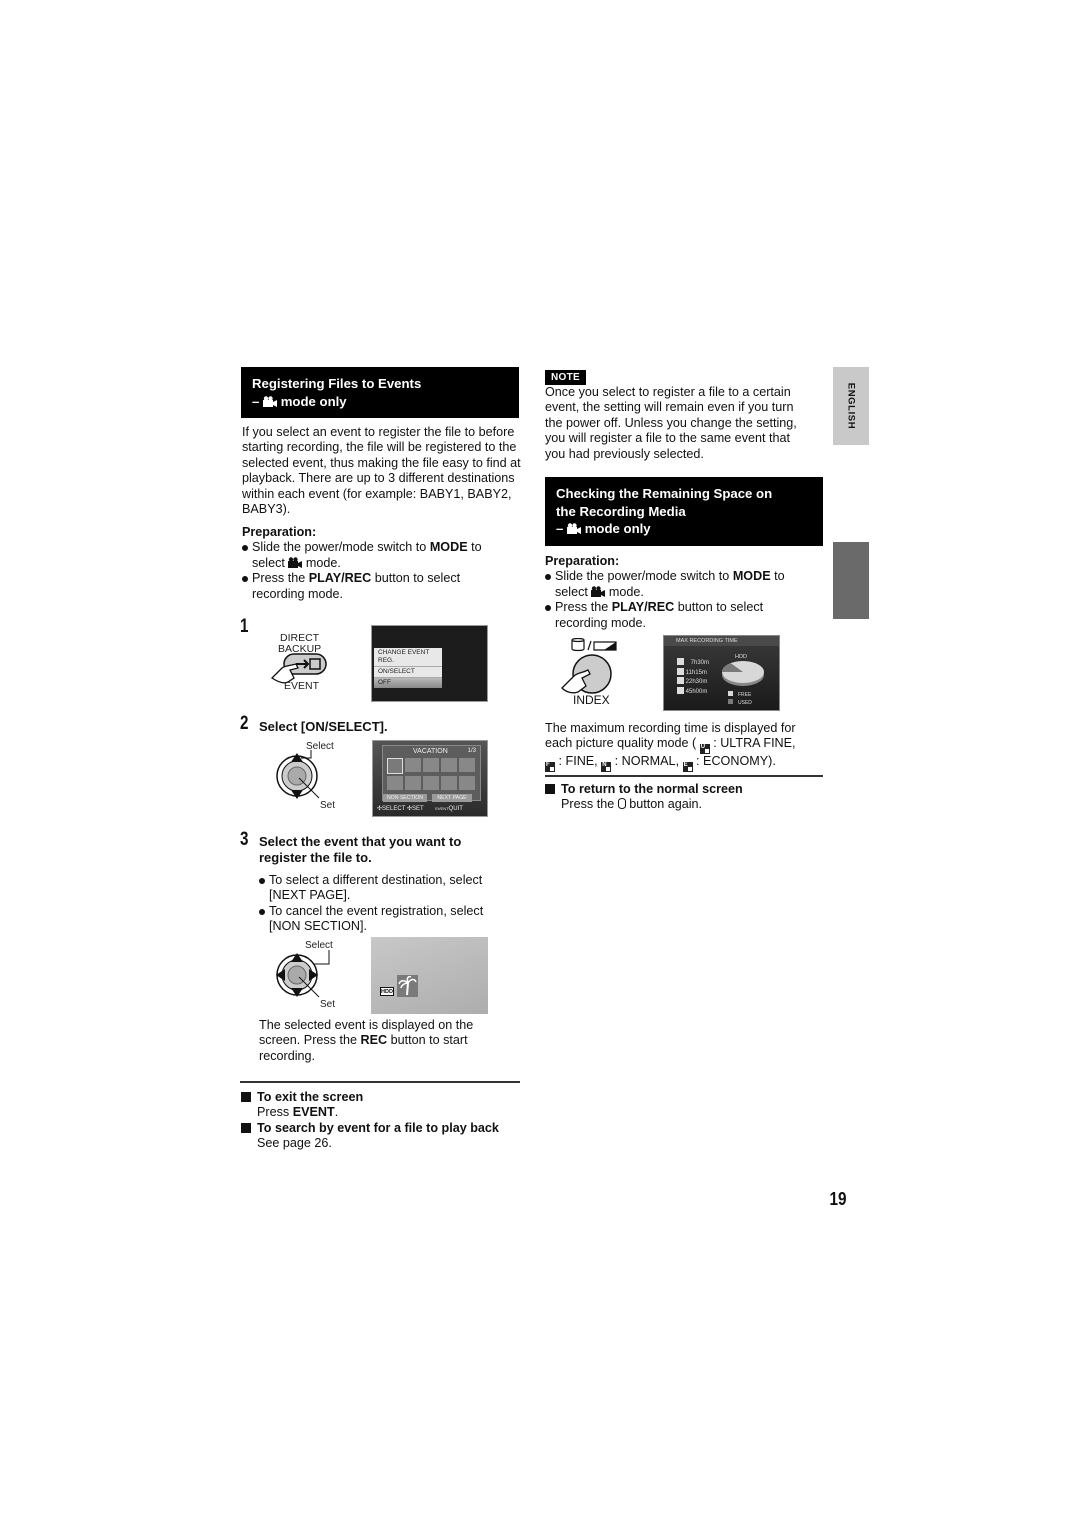  What do you see at coordinates (301, 663) in the screenshot?
I see `direct-backup-event-button-illustration: DIRECT BACKUP EVENT` at bounding box center [301, 663].